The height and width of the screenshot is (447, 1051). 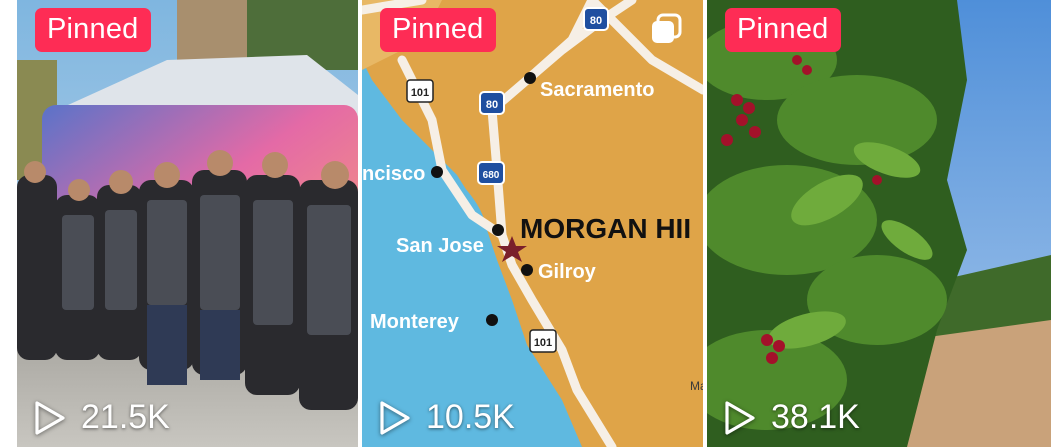 I want to click on view-count-text: 38.1K, so click(x=815, y=417).